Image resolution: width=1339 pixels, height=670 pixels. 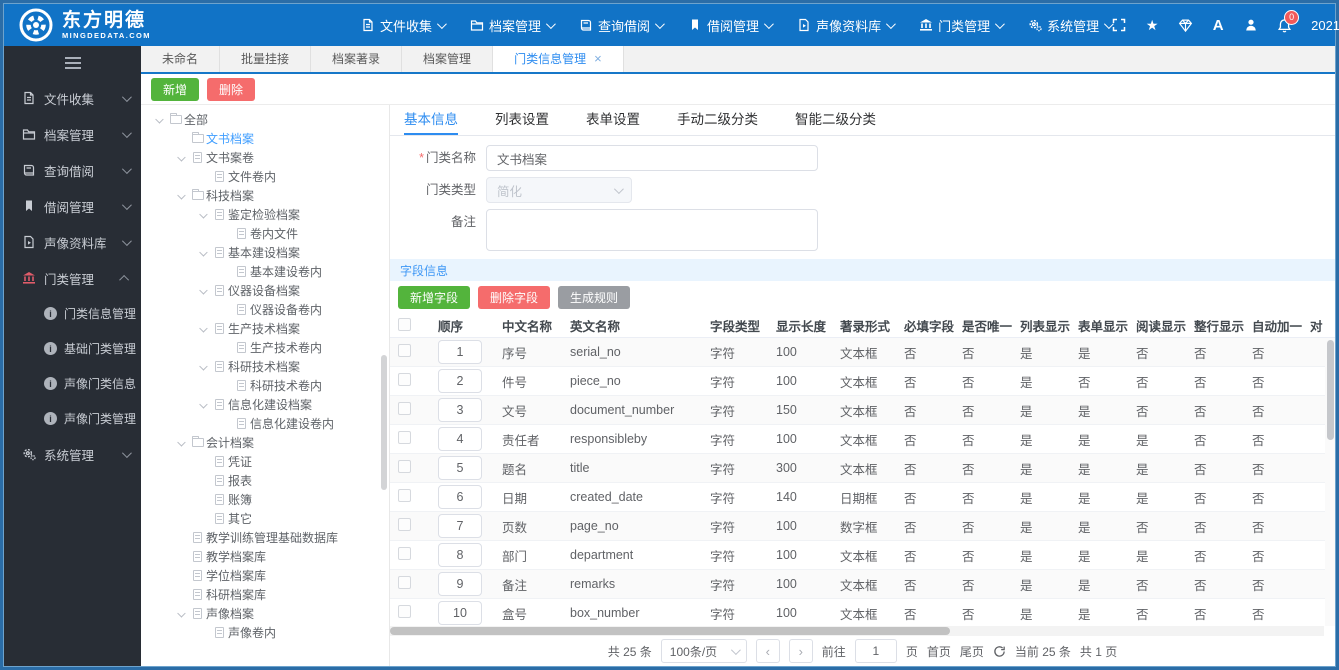 What do you see at coordinates (265, 556) in the screenshot?
I see `tree-item: 教学档案库` at bounding box center [265, 556].